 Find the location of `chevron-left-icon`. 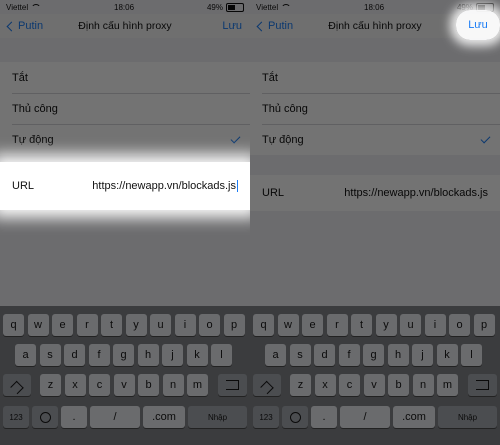

chevron-left-icon is located at coordinates (11, 26).